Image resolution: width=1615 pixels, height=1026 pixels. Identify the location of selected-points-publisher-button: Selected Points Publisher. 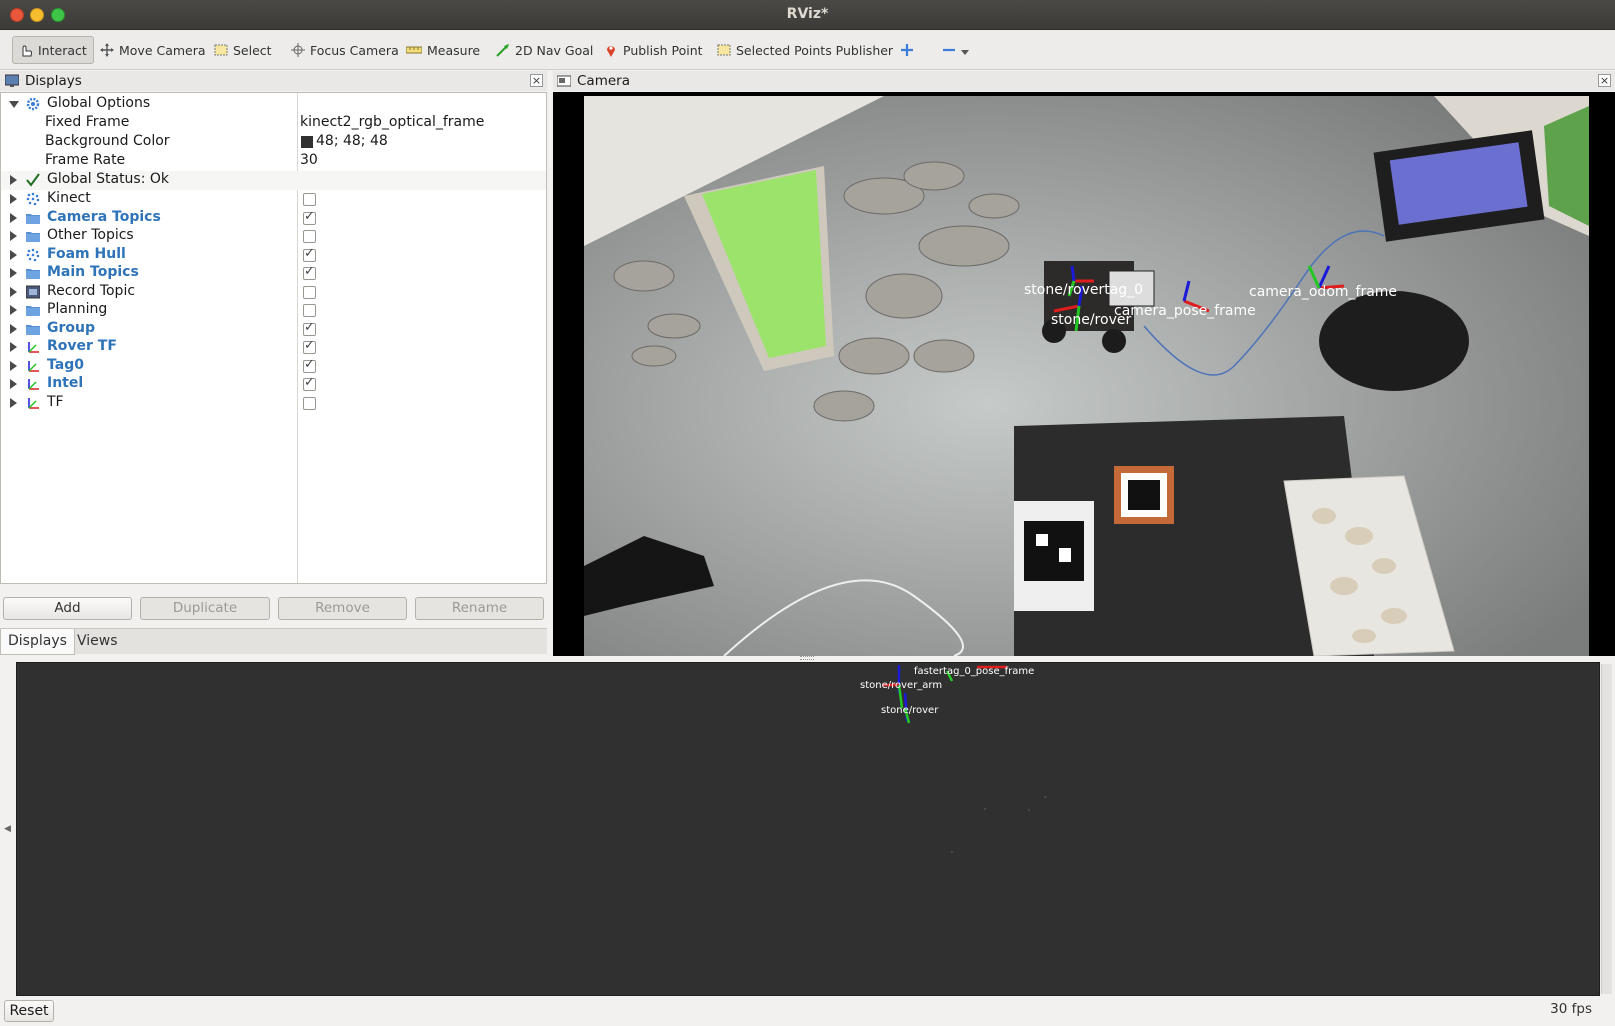
(805, 50).